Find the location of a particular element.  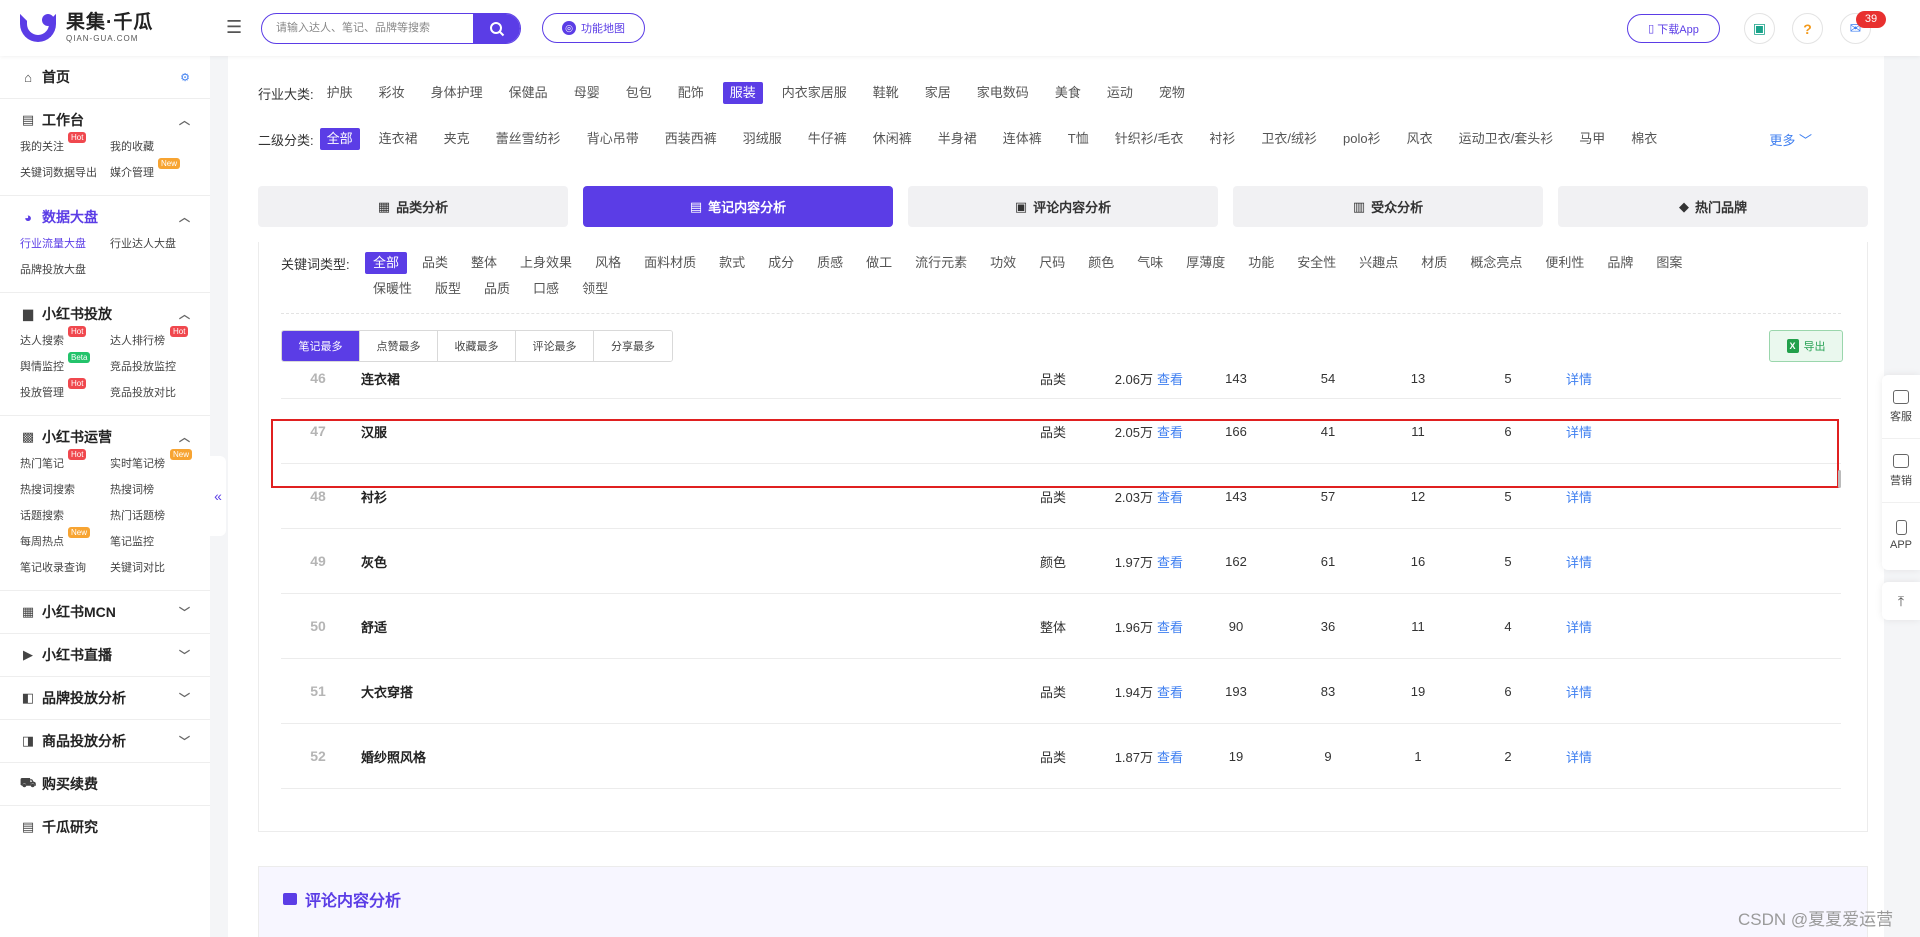

tab-comment-content-analysis: ▣ 评论内容分析 is located at coordinates (1063, 206).